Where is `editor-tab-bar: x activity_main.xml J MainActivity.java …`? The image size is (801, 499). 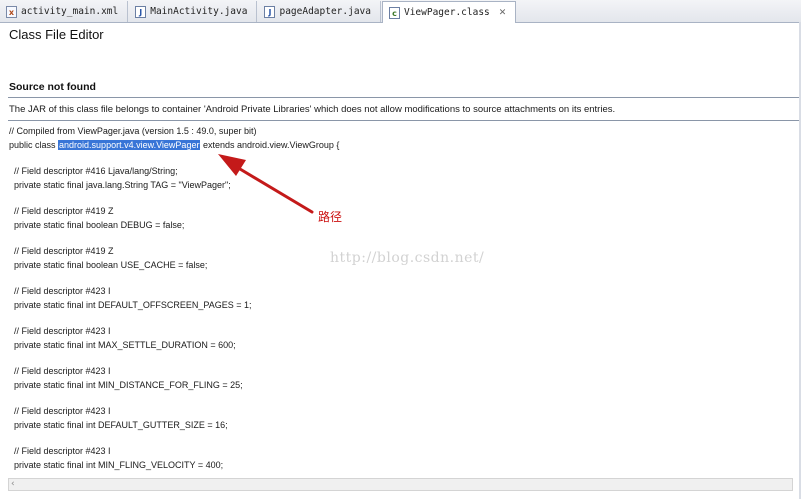
editor-tab-bar: x activity_main.xml J MainActivity.java … is located at coordinates (400, 11).